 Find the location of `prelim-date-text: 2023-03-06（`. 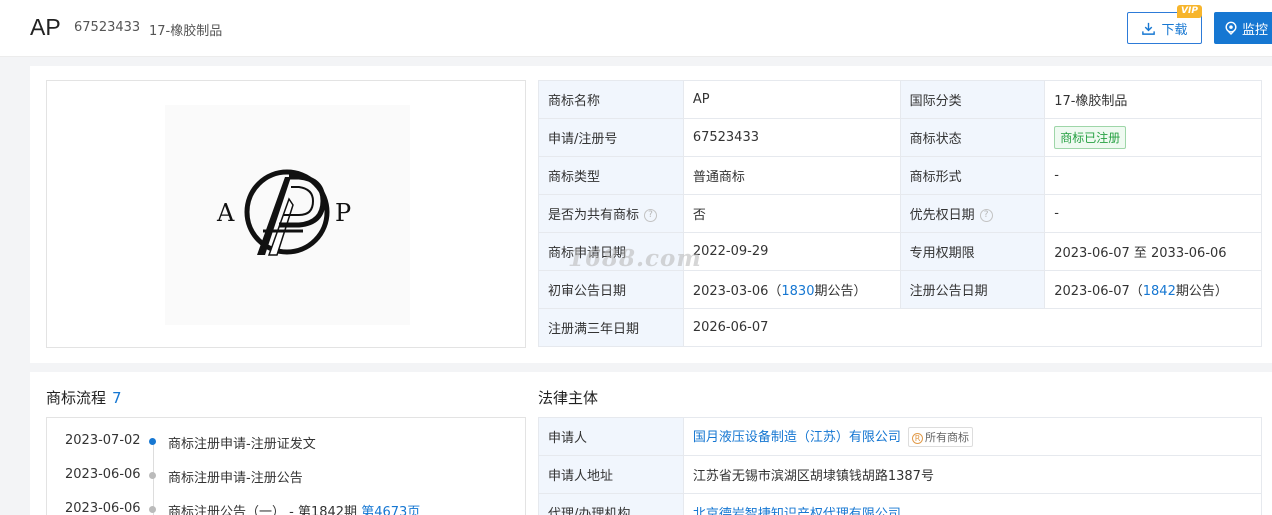

prelim-date-text: 2023-03-06（ is located at coordinates (737, 291).